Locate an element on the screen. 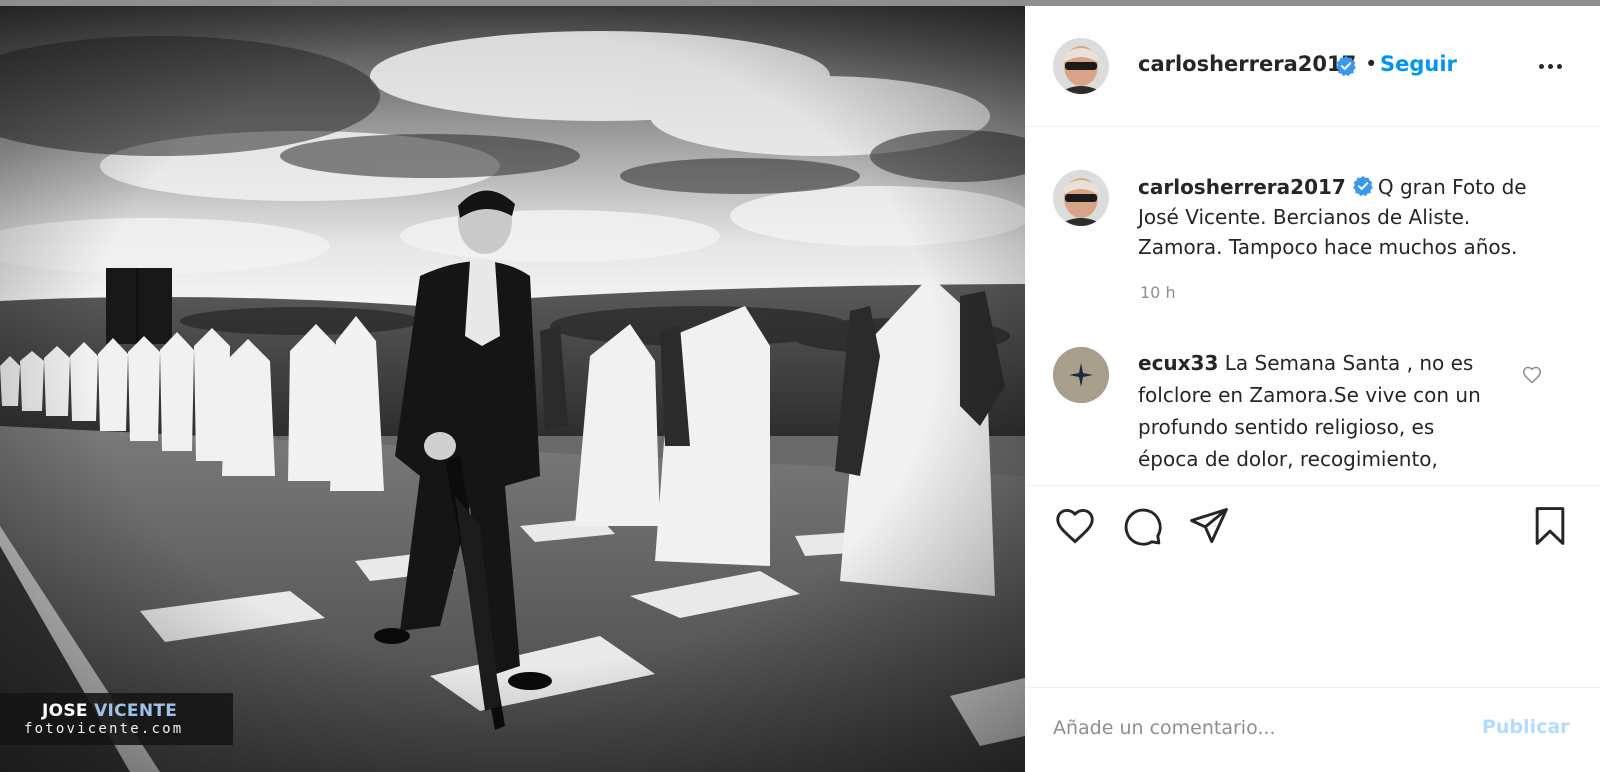 This screenshot has height=772, width=1600. compass-star-icon is located at coordinates (1081, 375).